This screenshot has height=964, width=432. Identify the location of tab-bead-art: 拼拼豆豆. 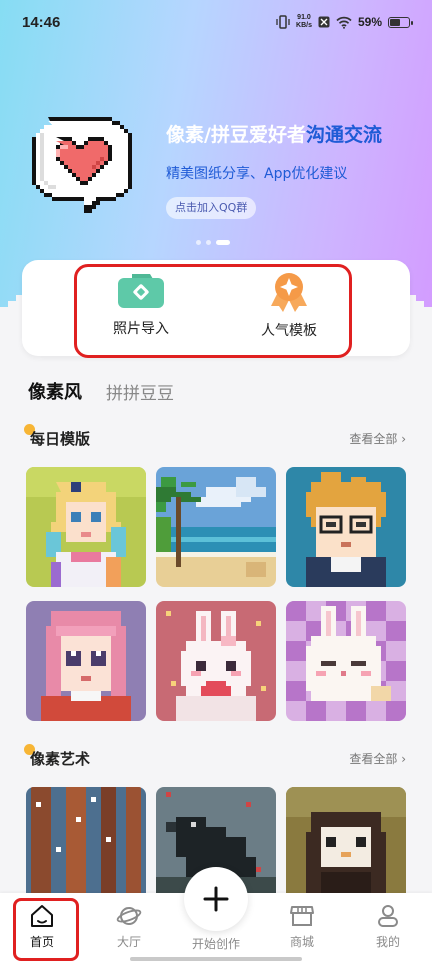
(140, 391).